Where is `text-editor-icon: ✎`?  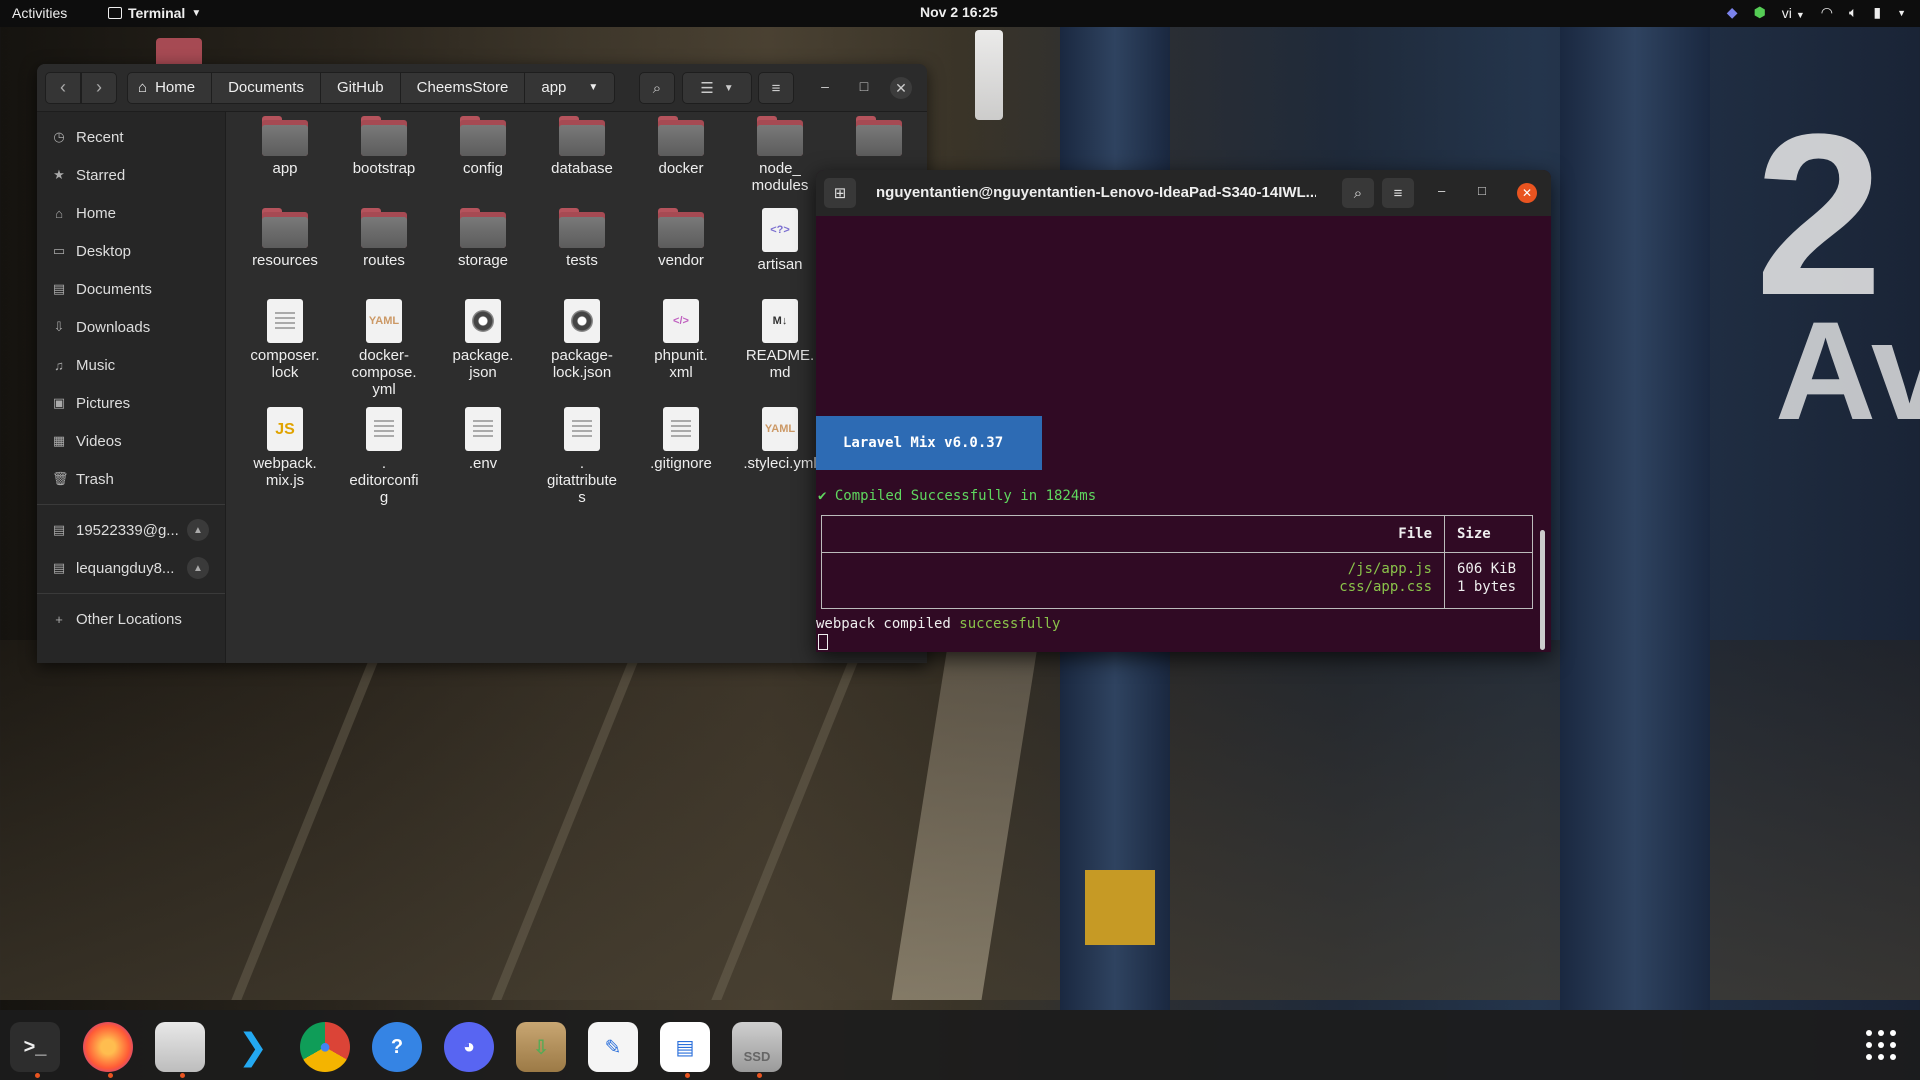
text-editor-icon: ✎ is located at coordinates (613, 1047).